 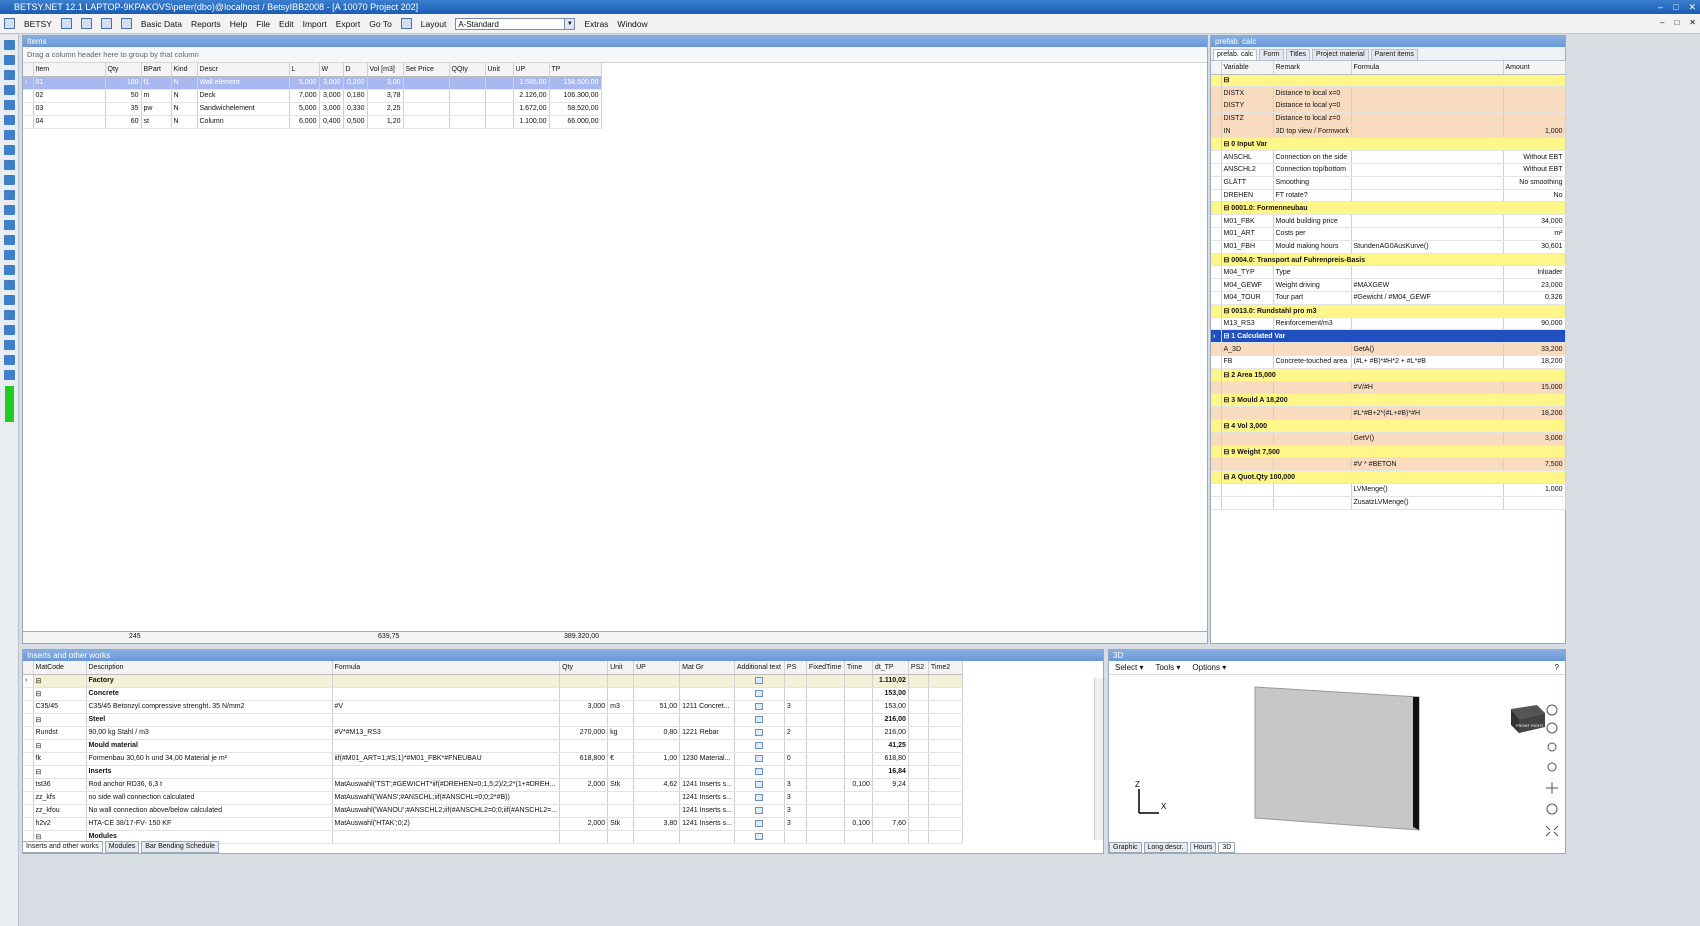 What do you see at coordinates (161, 24) in the screenshot?
I see `menu-basic-data: Basic Data` at bounding box center [161, 24].